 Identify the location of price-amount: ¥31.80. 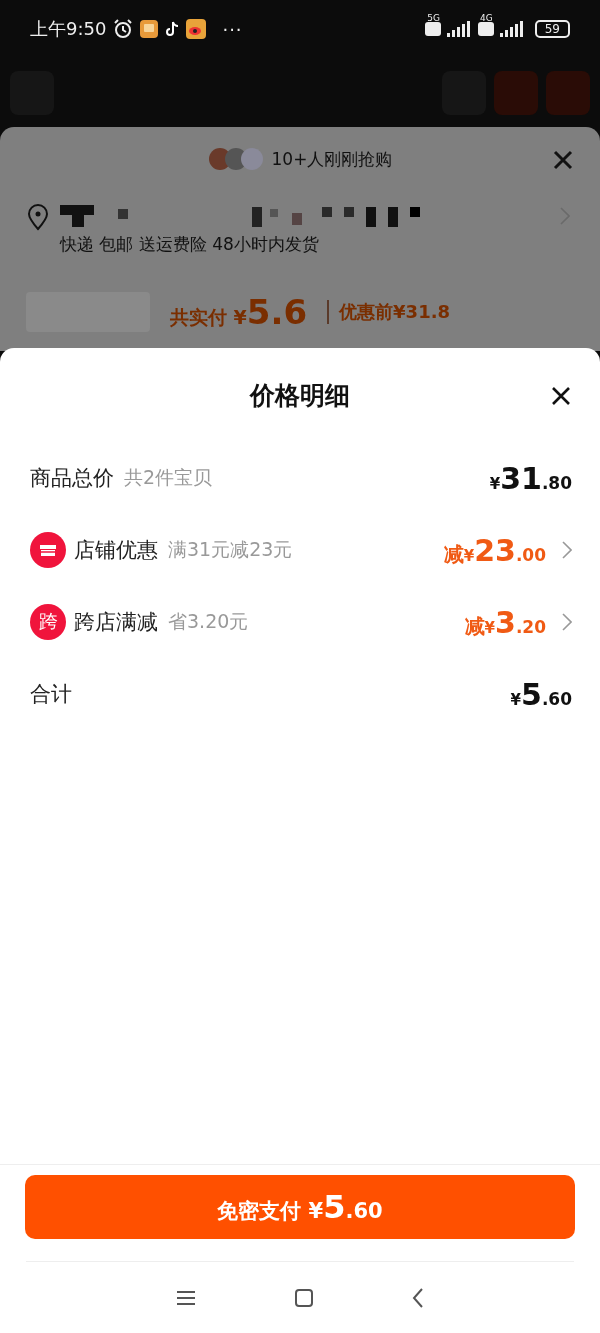
(530, 478).